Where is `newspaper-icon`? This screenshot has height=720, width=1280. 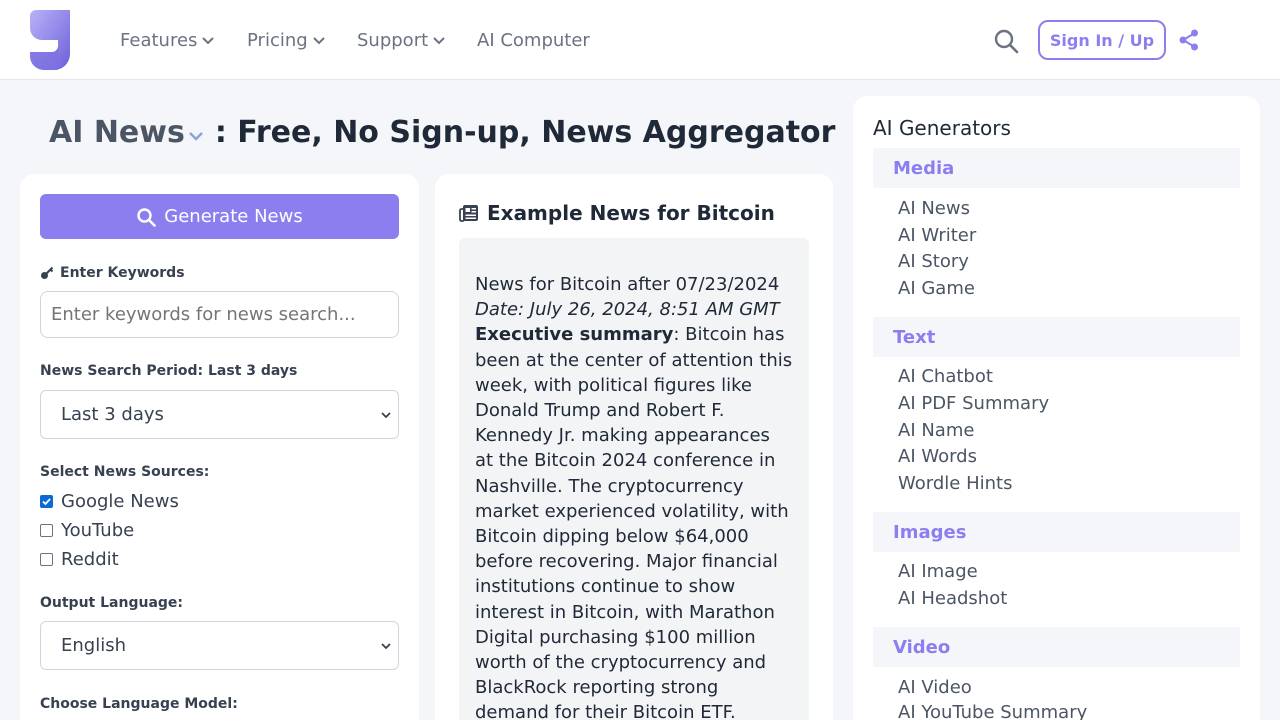
newspaper-icon is located at coordinates (468, 213).